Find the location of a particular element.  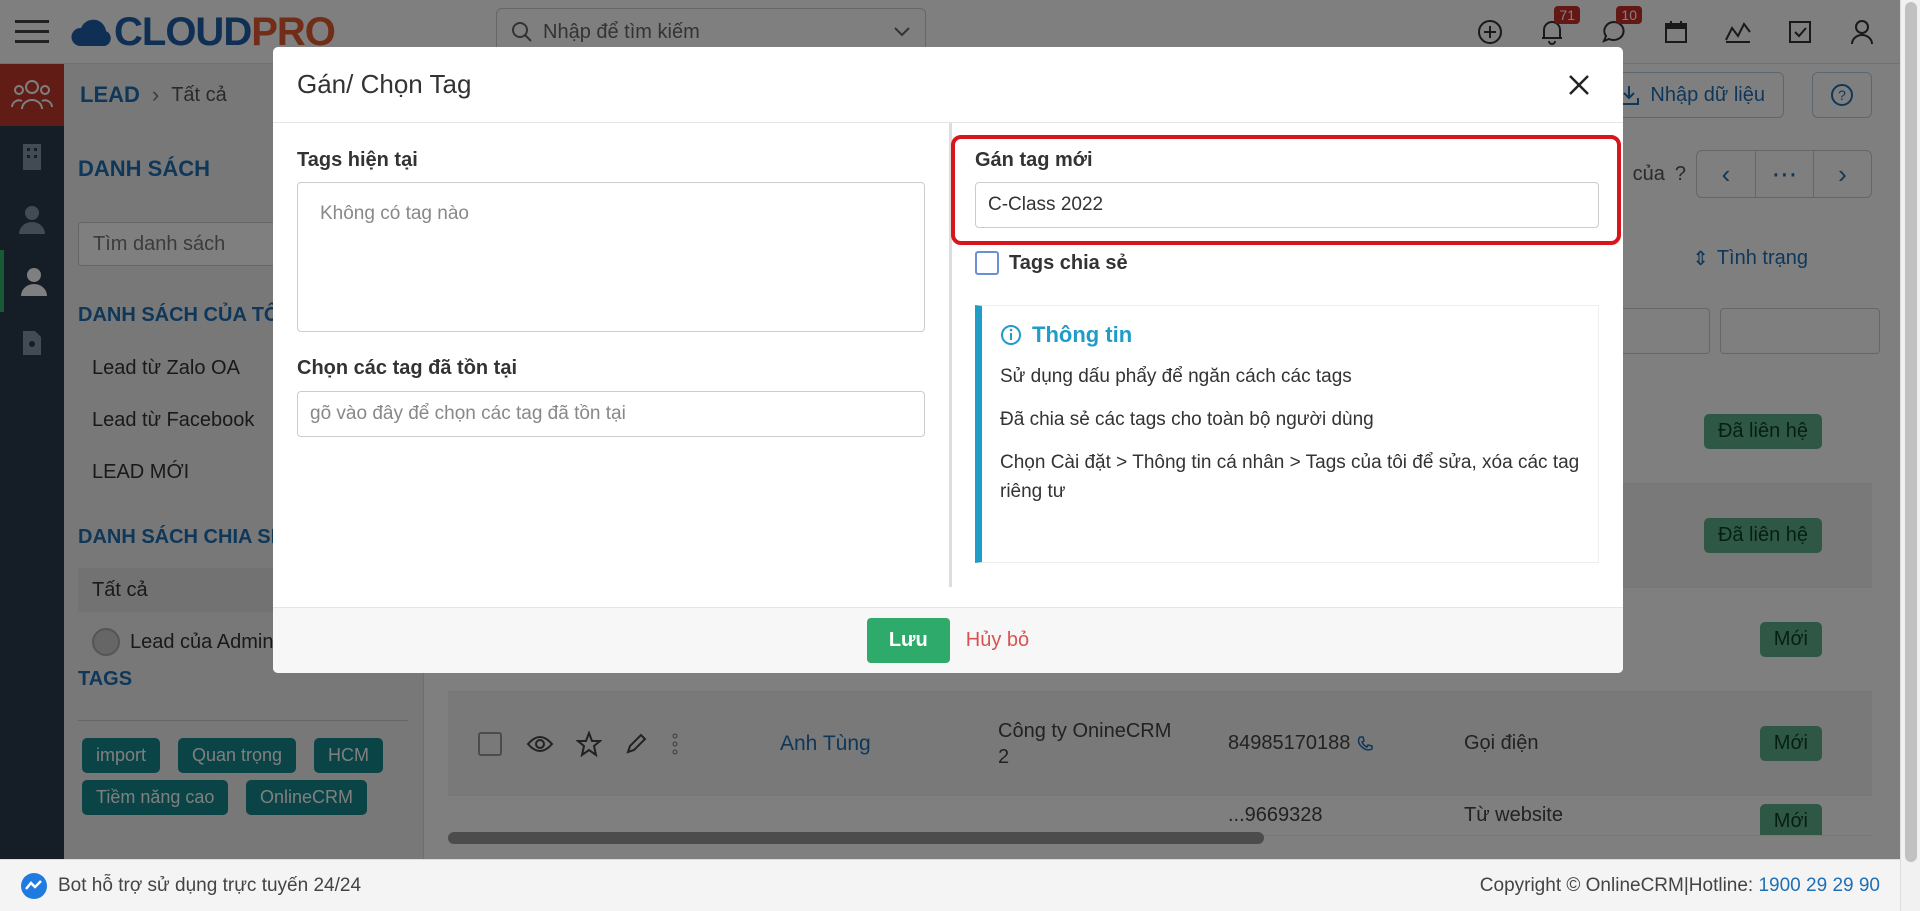

vertical-scrollbar is located at coordinates (1910, 455).